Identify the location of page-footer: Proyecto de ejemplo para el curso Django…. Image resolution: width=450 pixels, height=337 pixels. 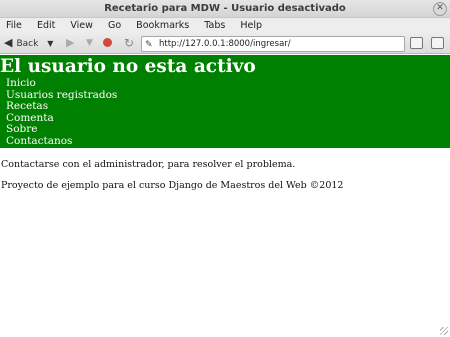
(172, 185).